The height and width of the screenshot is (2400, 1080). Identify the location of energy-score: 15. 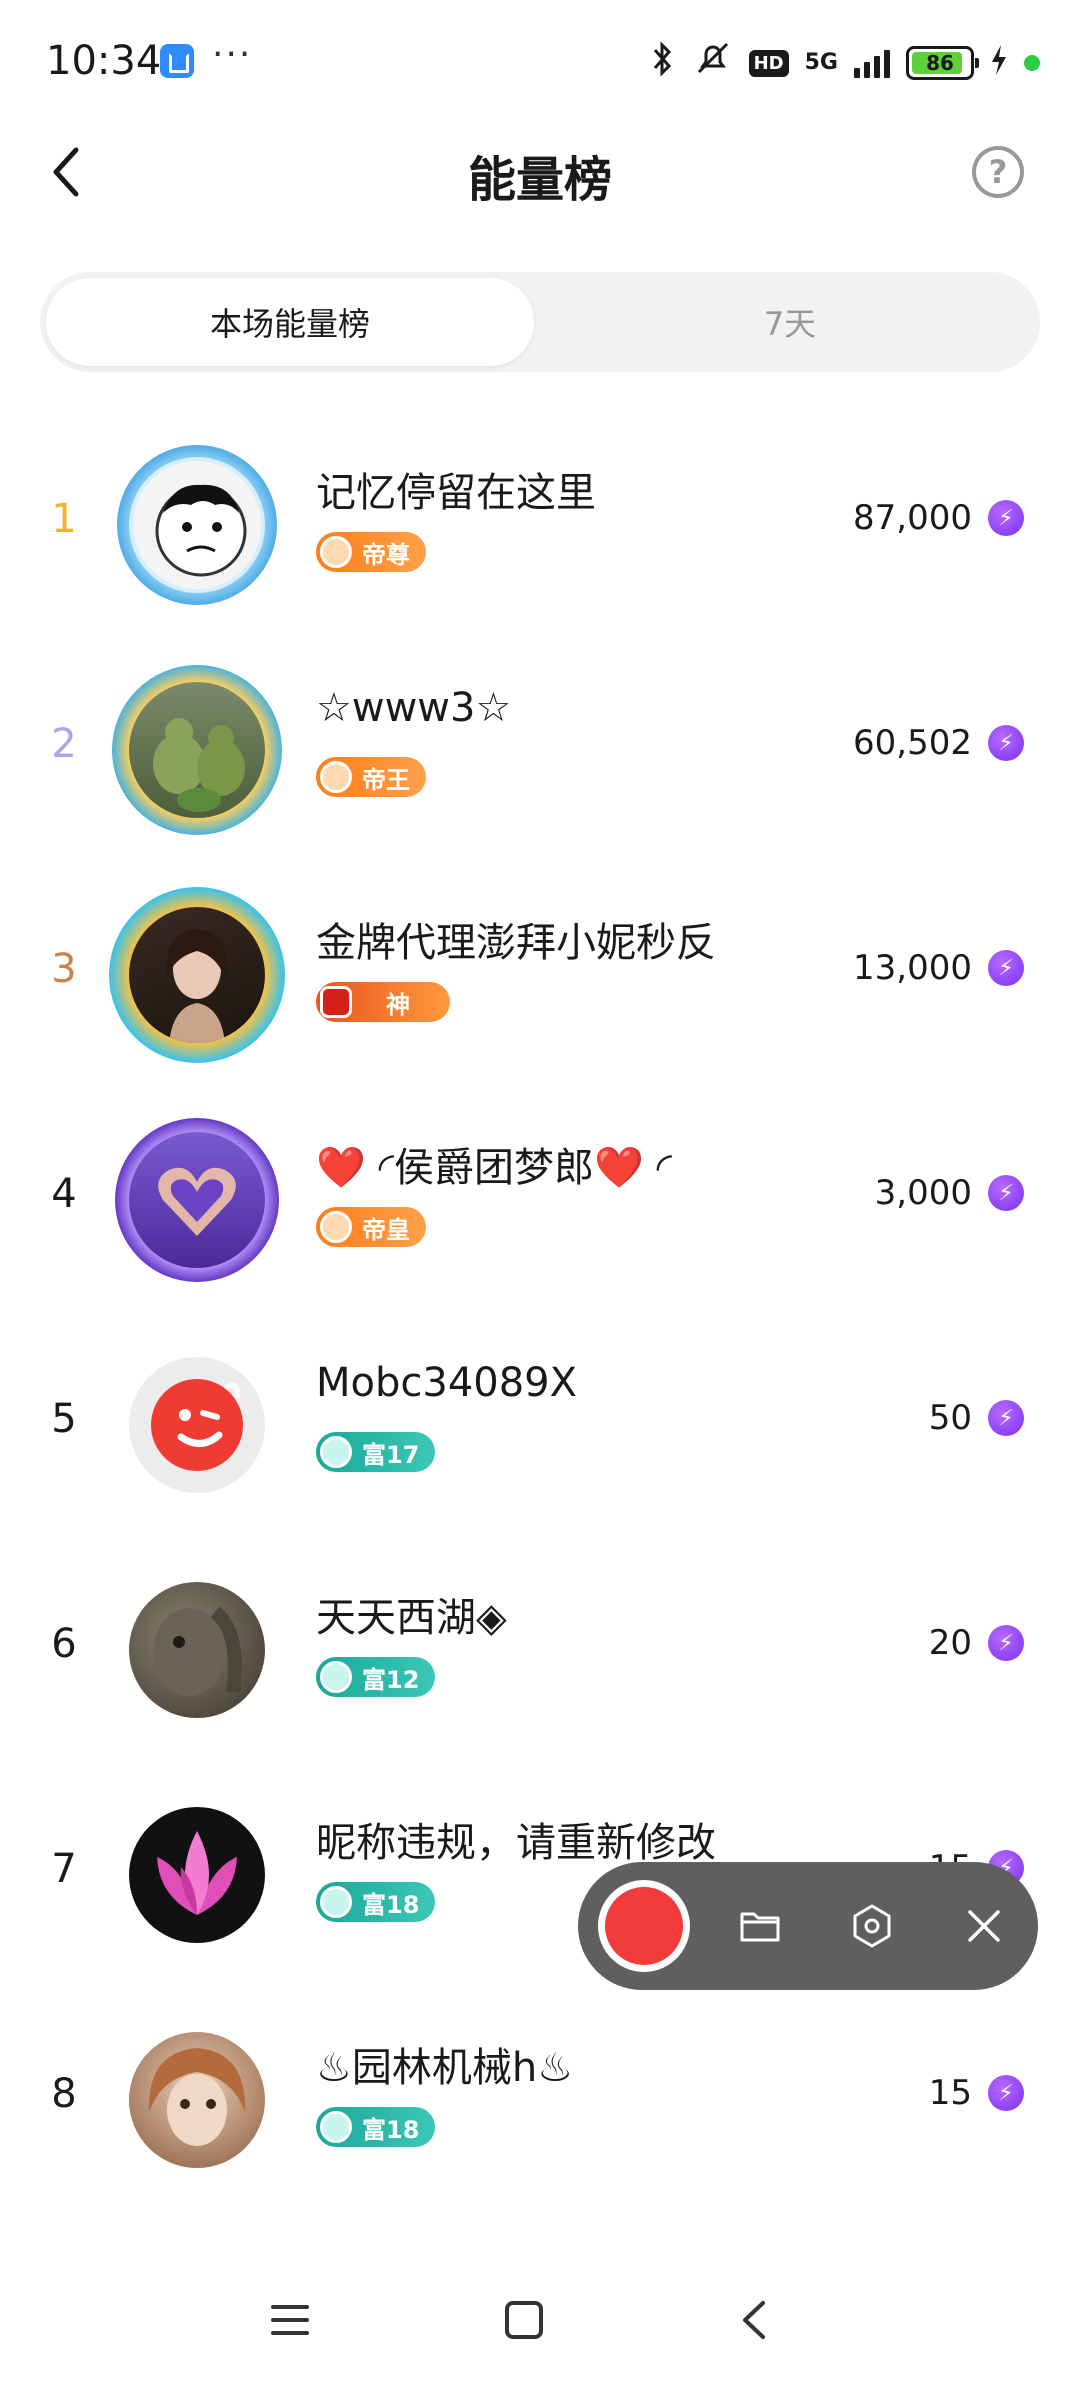
(950, 2093).